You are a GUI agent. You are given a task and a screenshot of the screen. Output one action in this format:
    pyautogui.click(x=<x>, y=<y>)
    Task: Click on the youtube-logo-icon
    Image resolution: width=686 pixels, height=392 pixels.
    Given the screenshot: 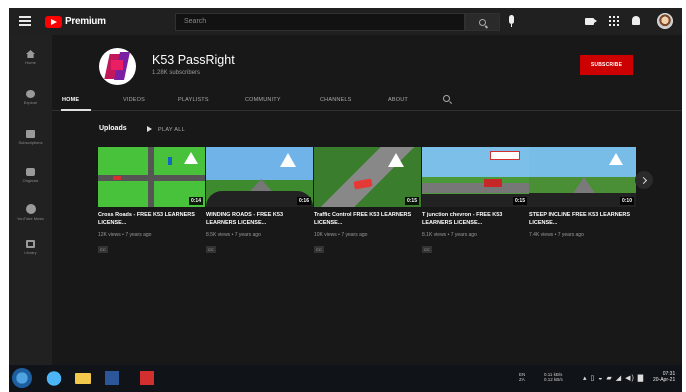 What is the action you would take?
    pyautogui.click(x=53, y=21)
    